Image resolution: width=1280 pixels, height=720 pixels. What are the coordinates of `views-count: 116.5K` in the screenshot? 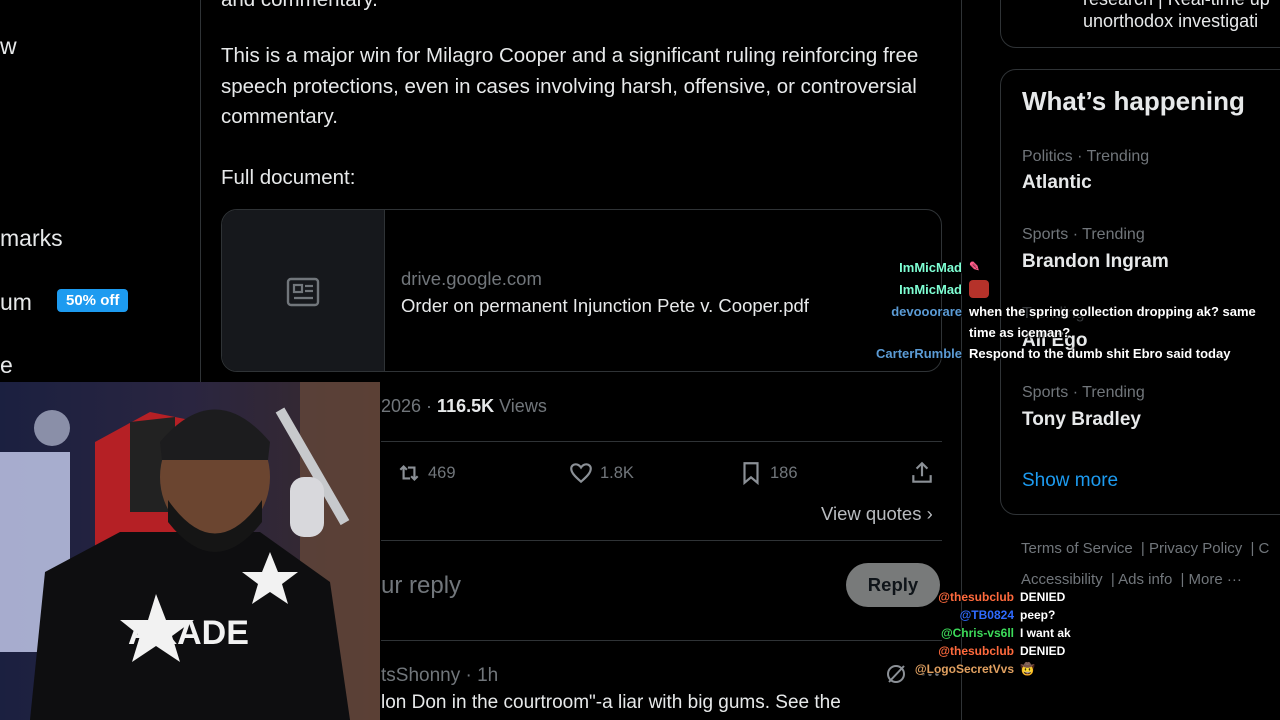 It's located at (466, 406).